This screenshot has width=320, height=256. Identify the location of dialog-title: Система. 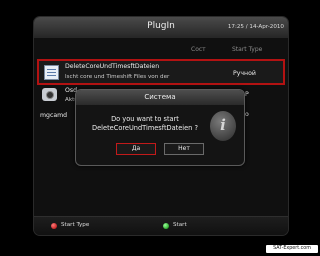
(160, 97).